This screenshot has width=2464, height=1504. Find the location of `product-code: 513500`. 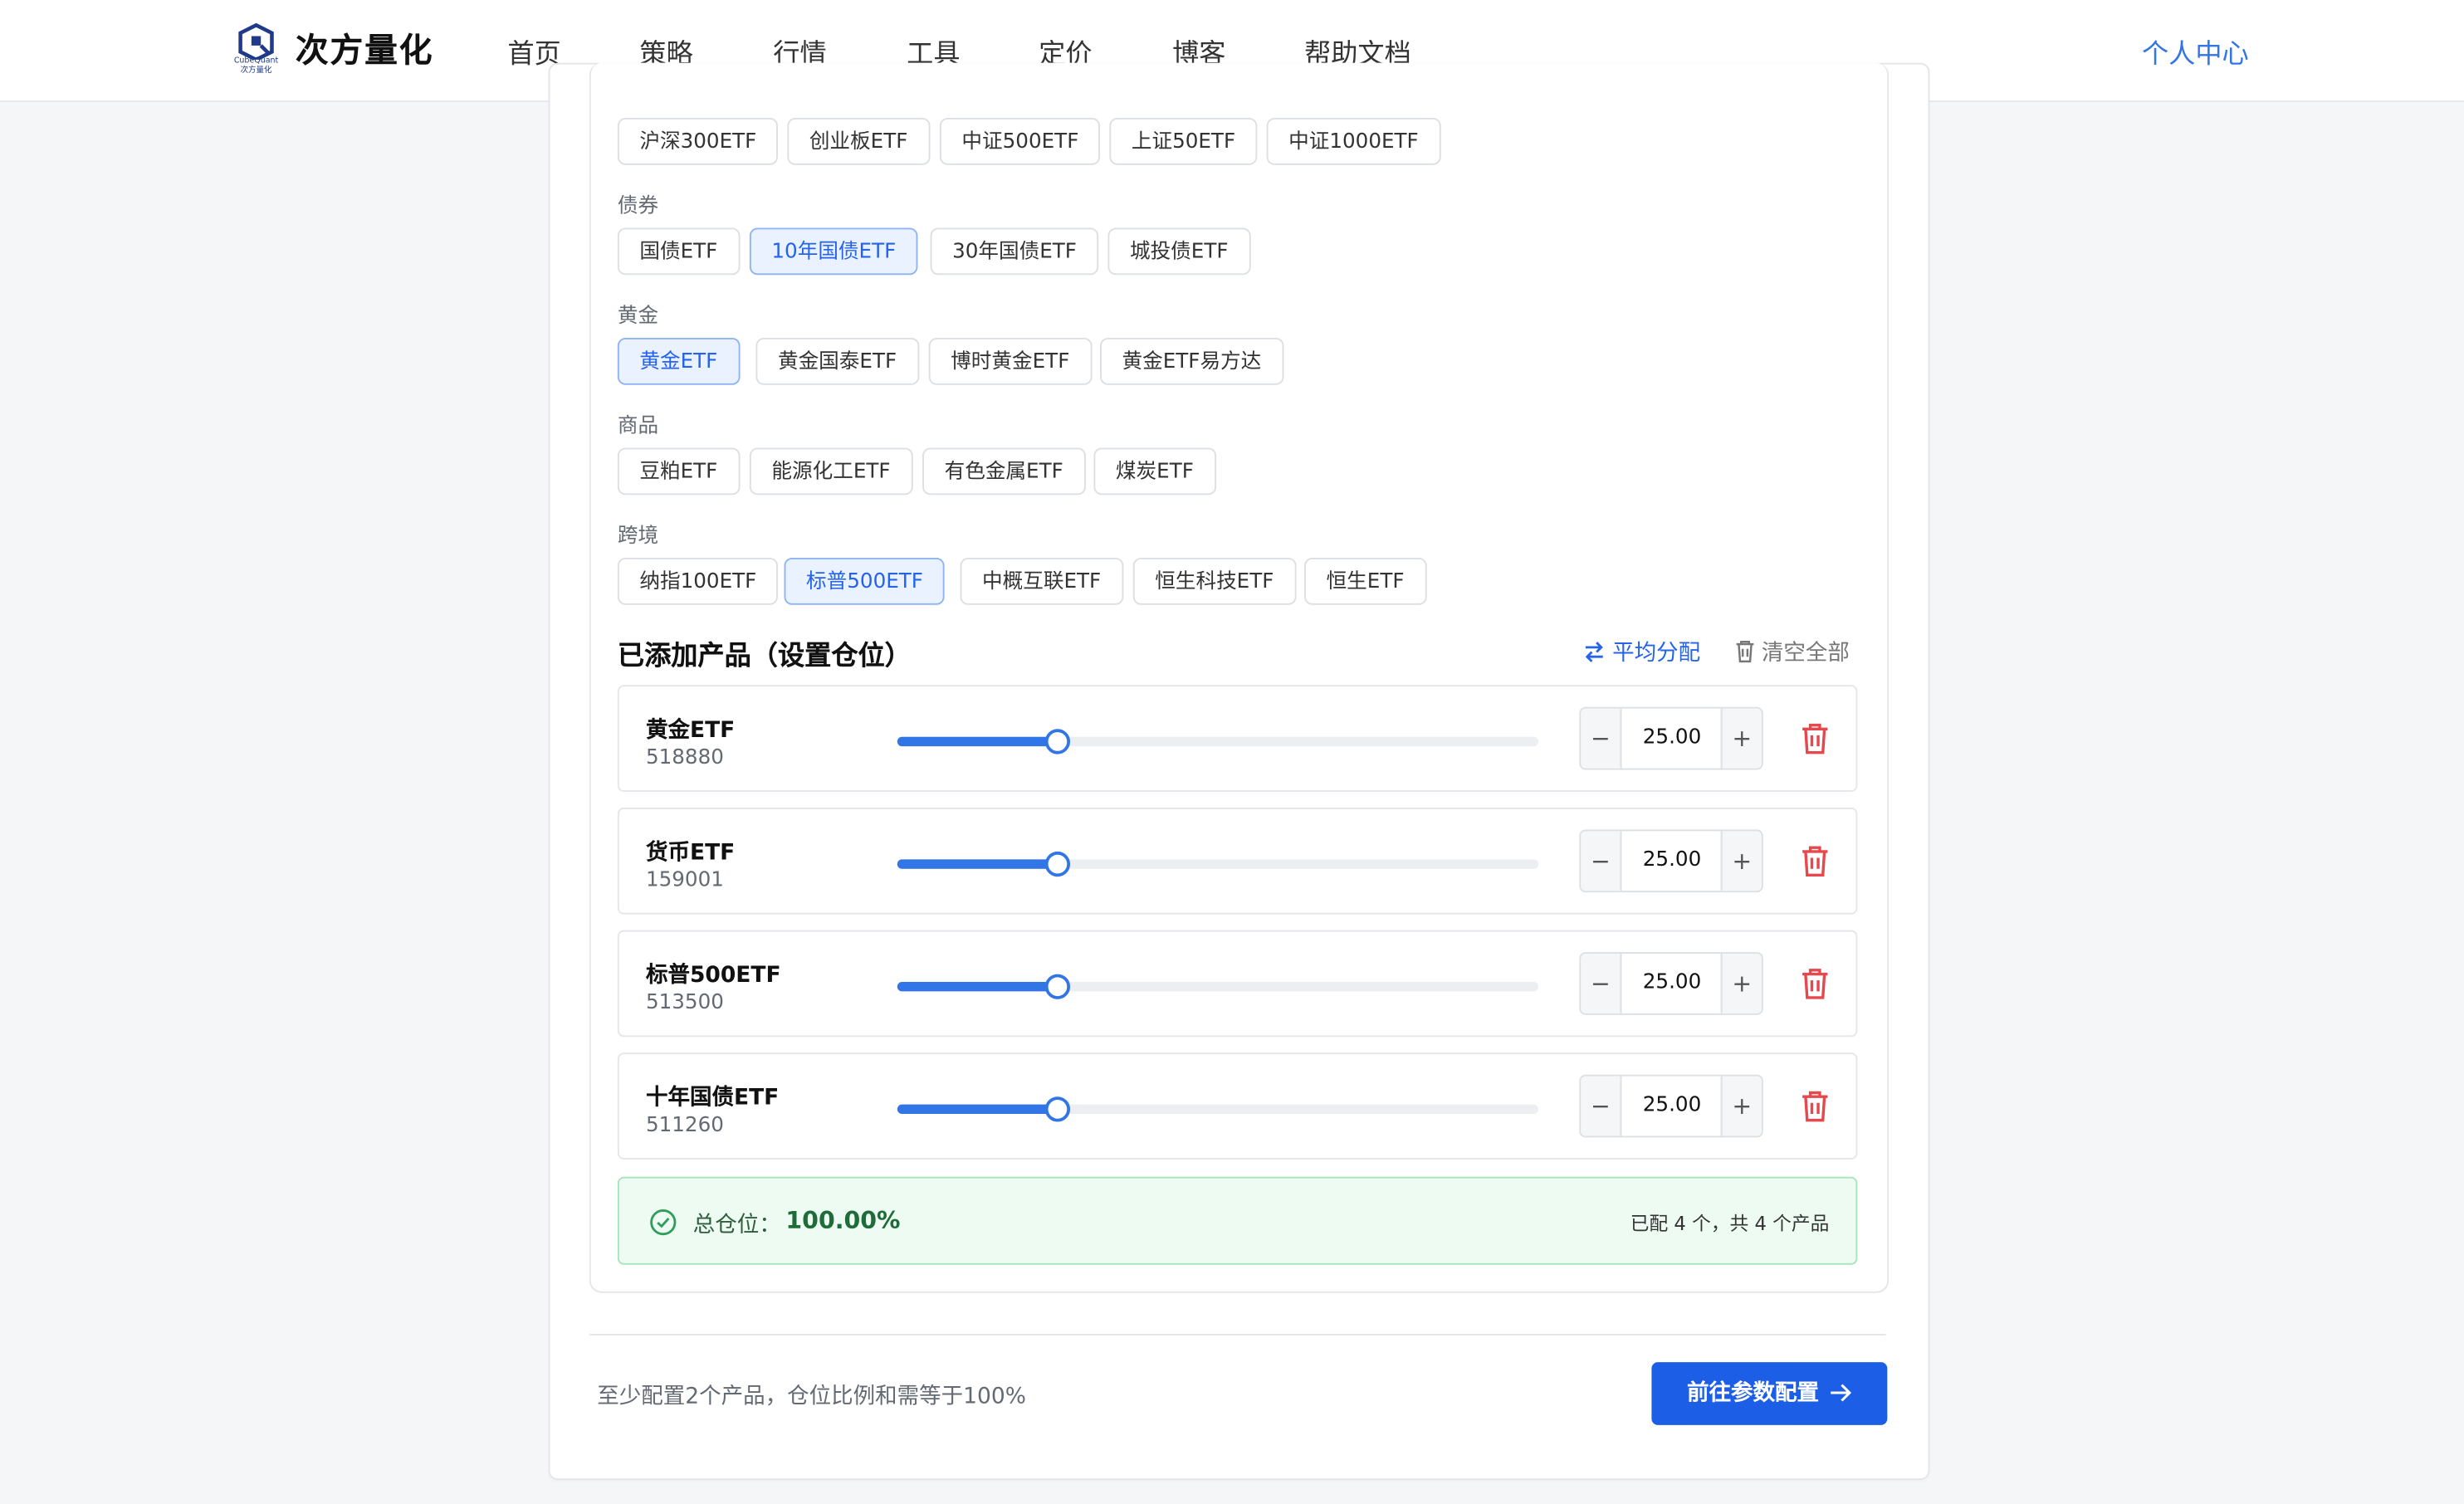

product-code: 513500 is located at coordinates (684, 1003).